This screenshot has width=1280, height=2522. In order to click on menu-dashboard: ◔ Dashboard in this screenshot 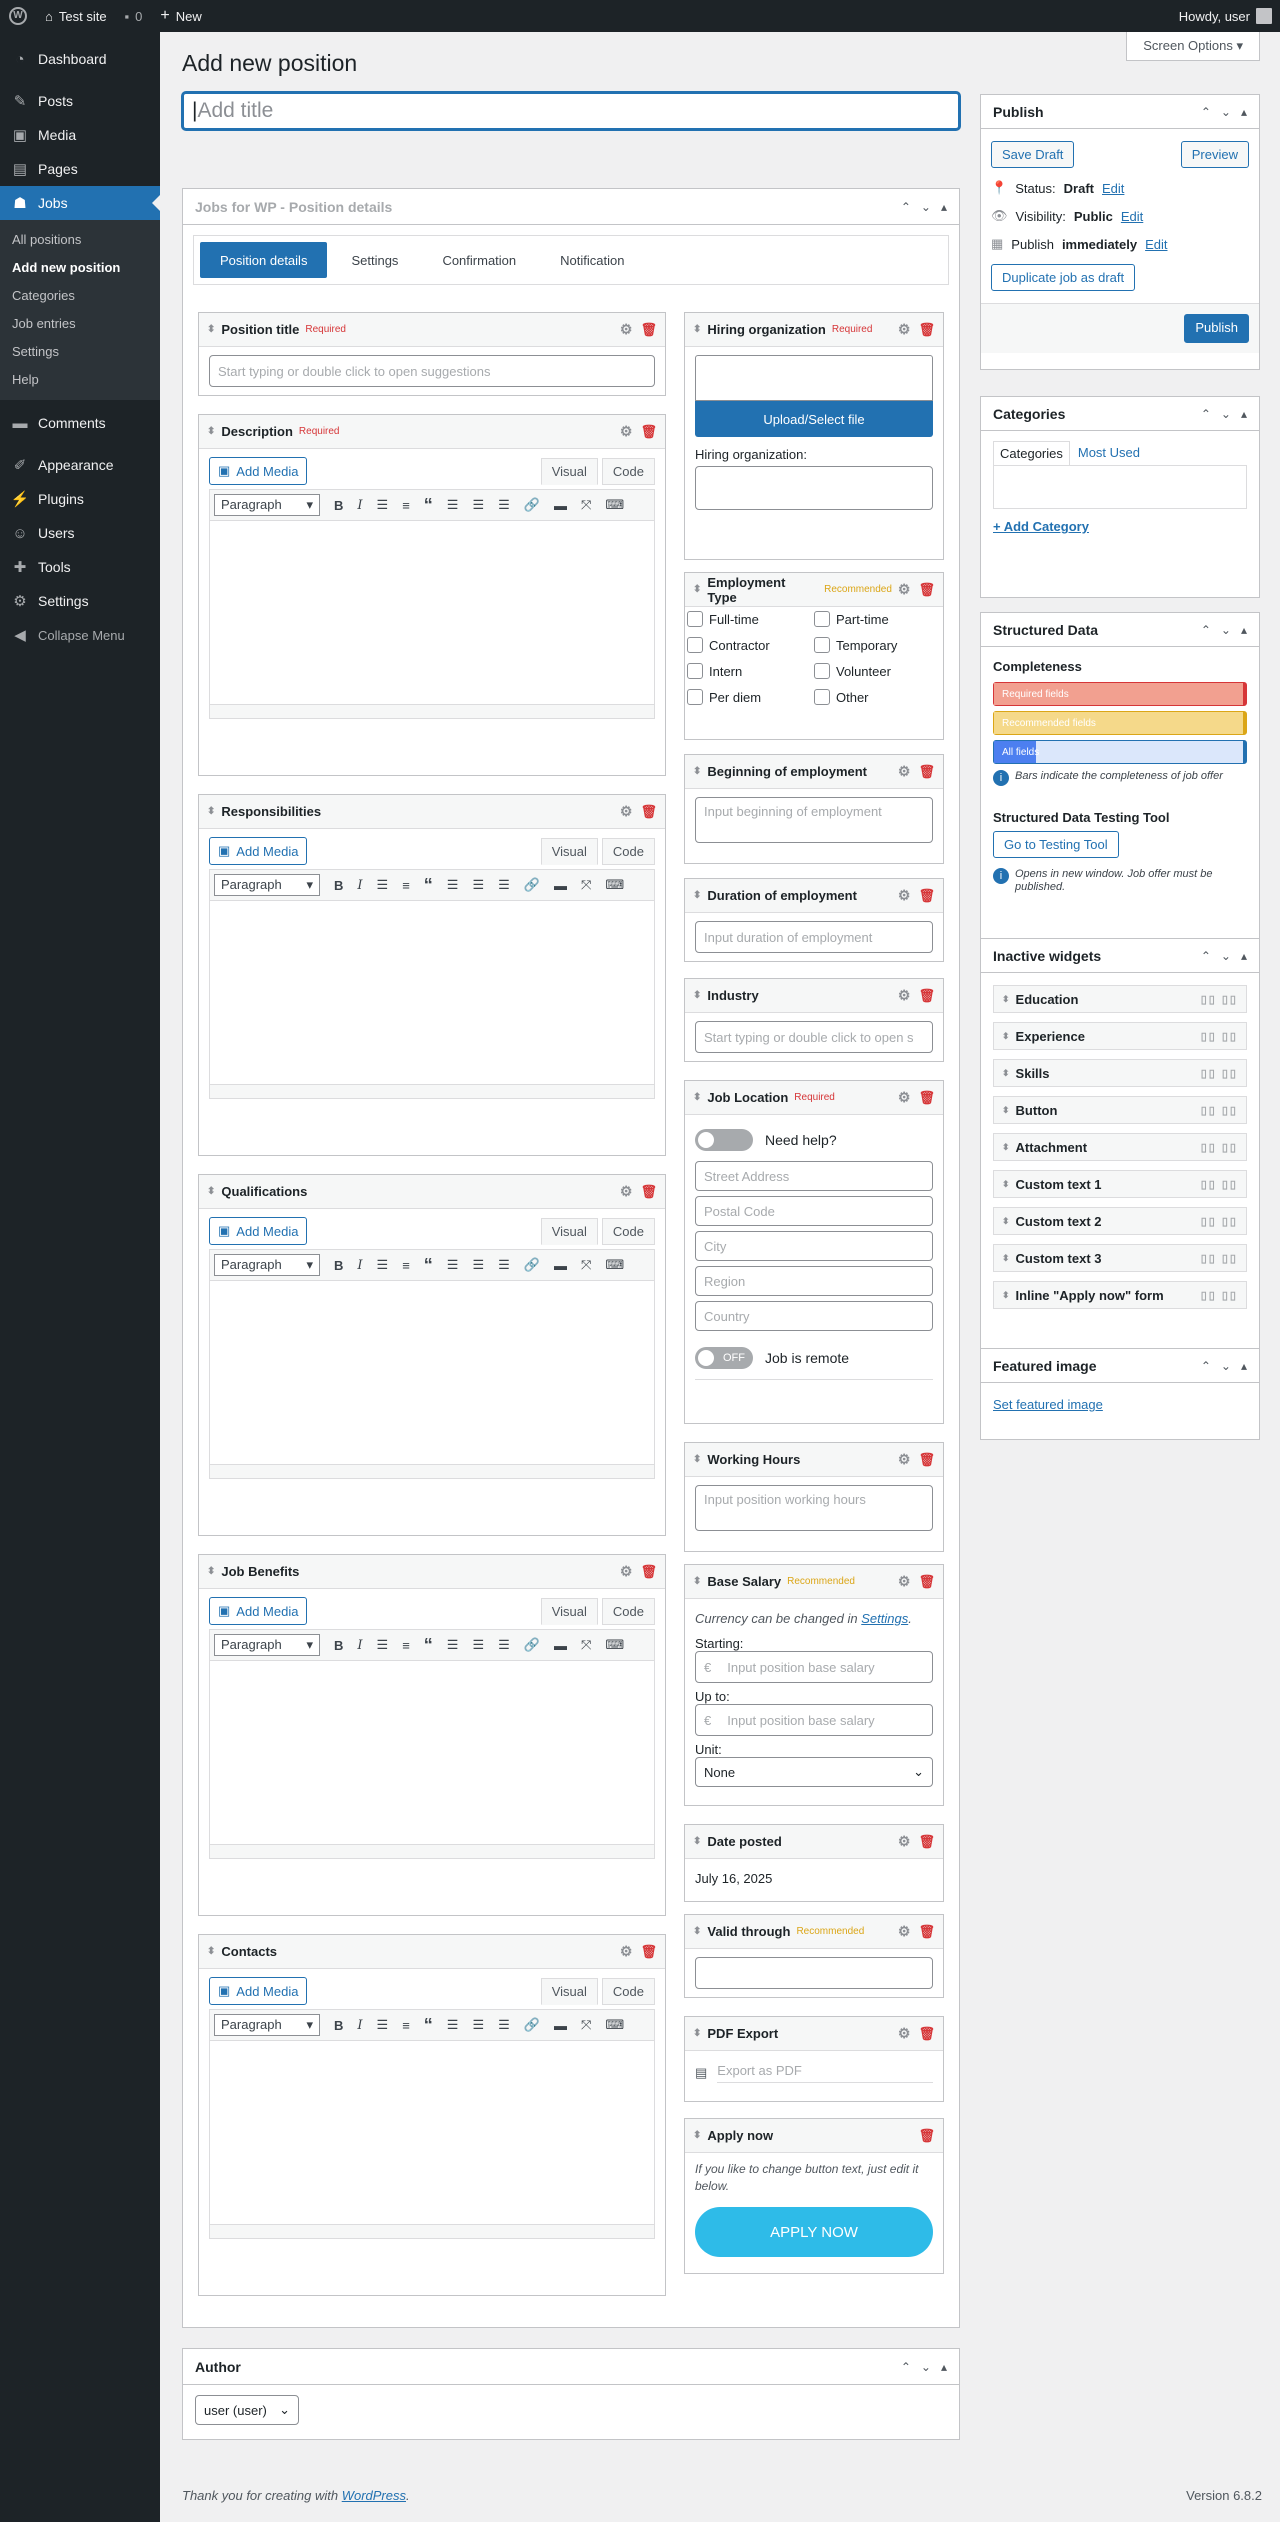, I will do `click(80, 59)`.